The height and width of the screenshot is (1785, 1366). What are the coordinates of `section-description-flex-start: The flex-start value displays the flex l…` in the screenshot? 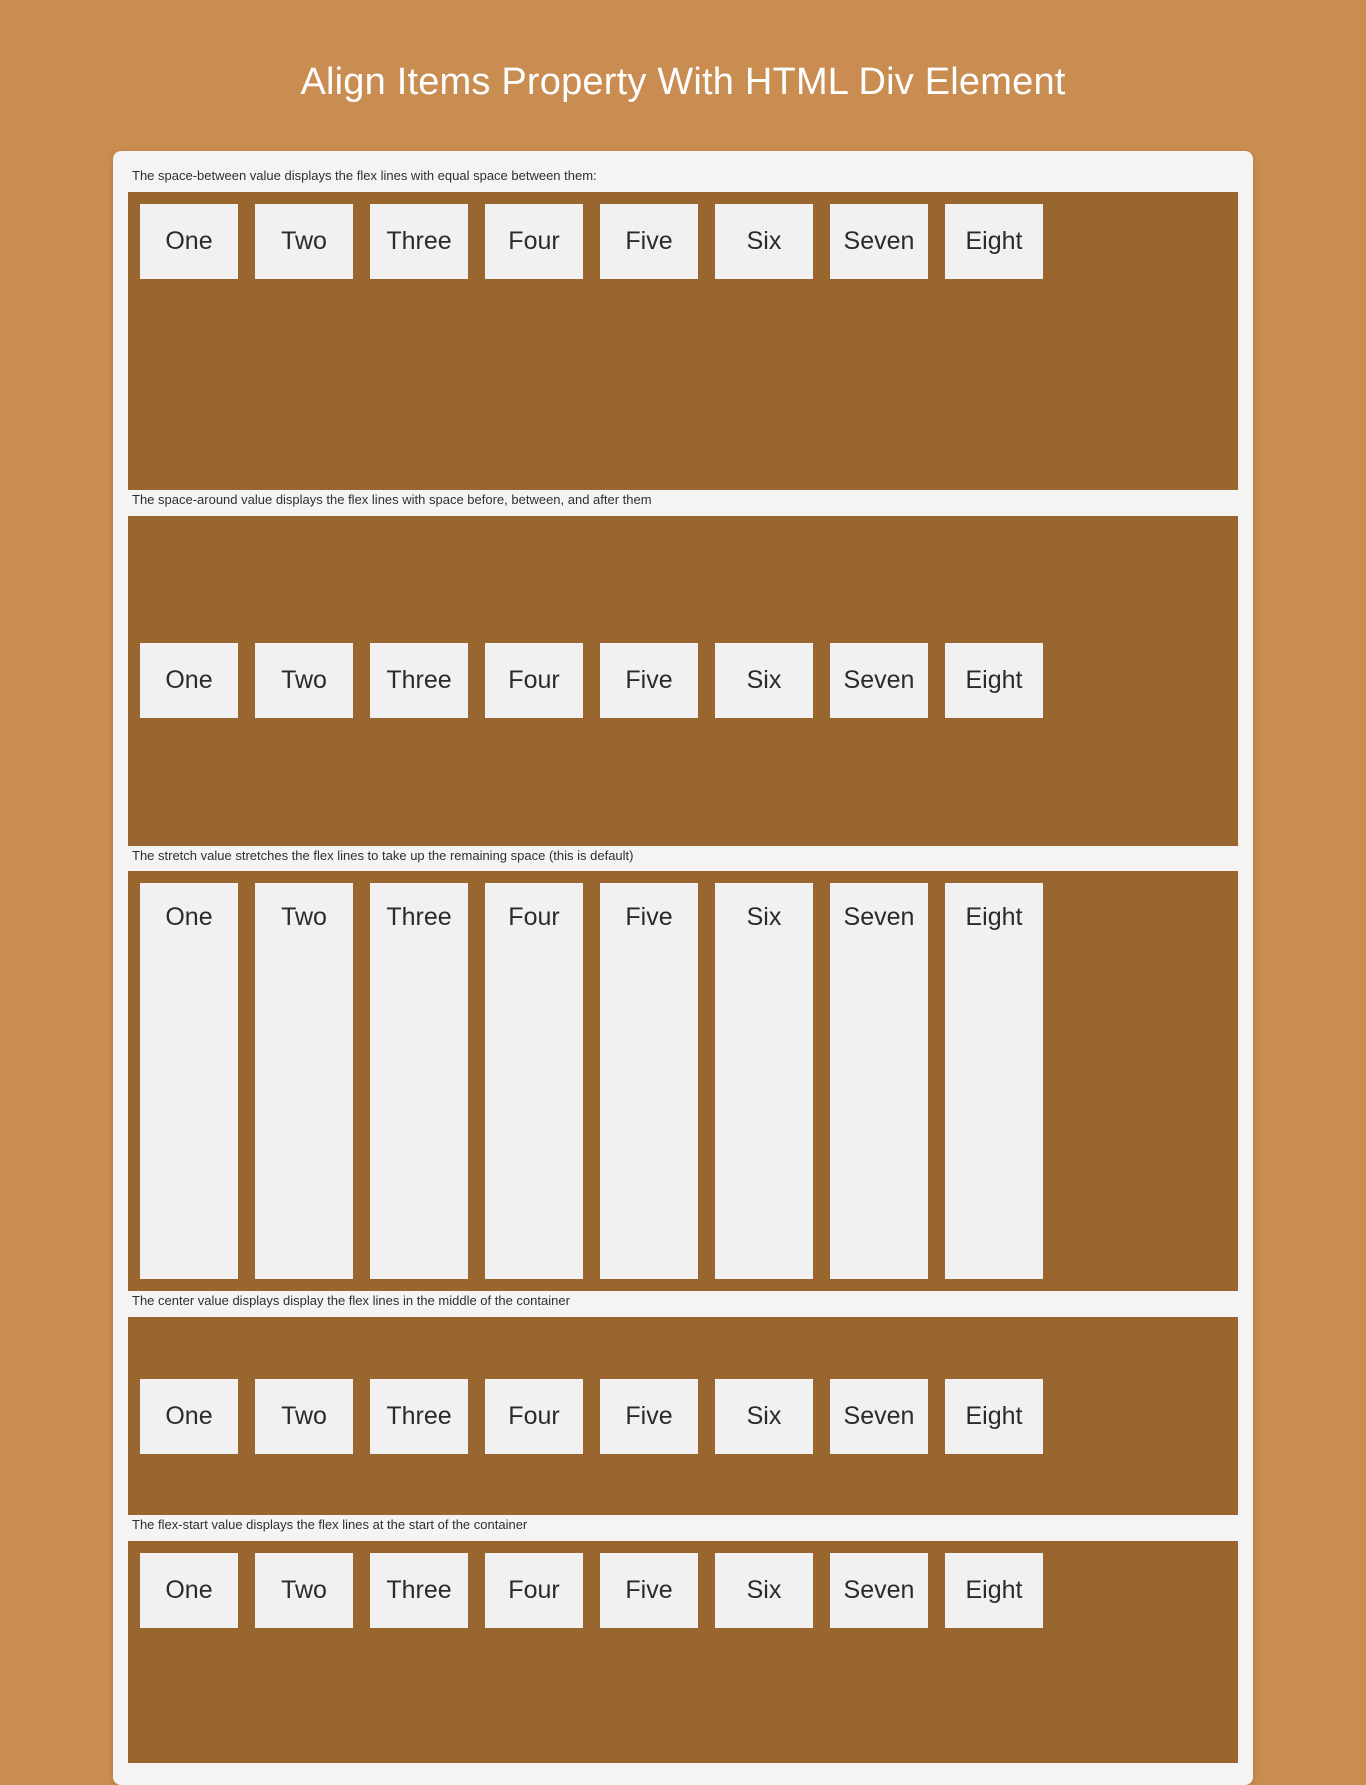 It's located at (330, 1525).